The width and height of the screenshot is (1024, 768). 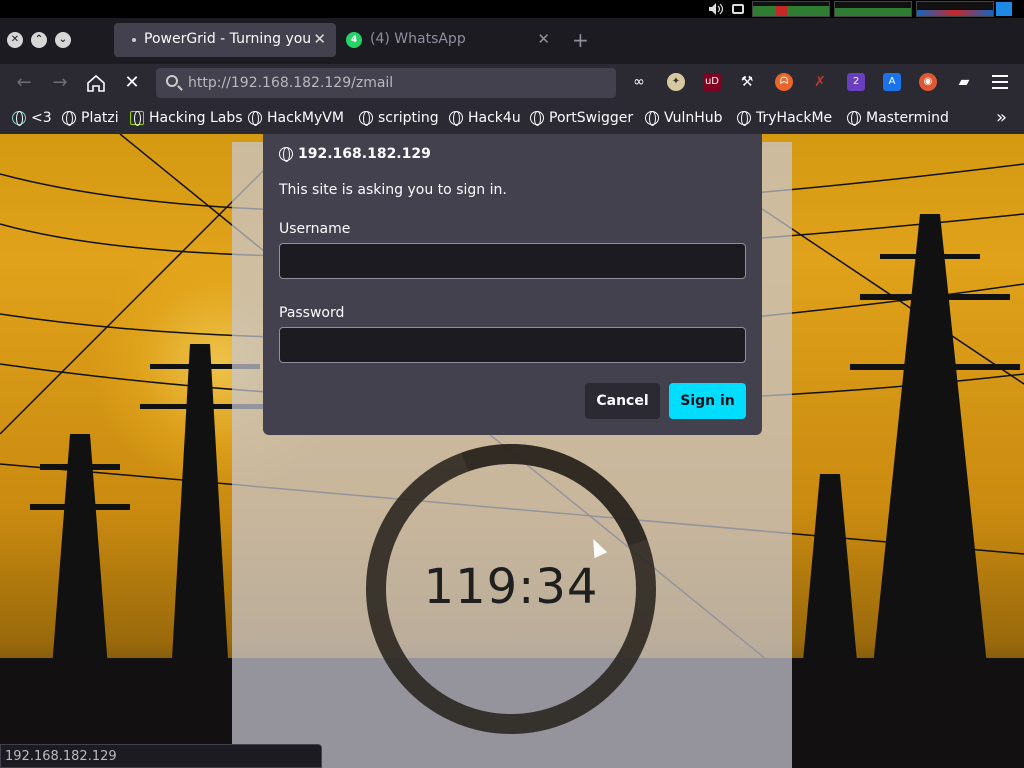 I want to click on fox-icon: ᗣ, so click(x=784, y=82).